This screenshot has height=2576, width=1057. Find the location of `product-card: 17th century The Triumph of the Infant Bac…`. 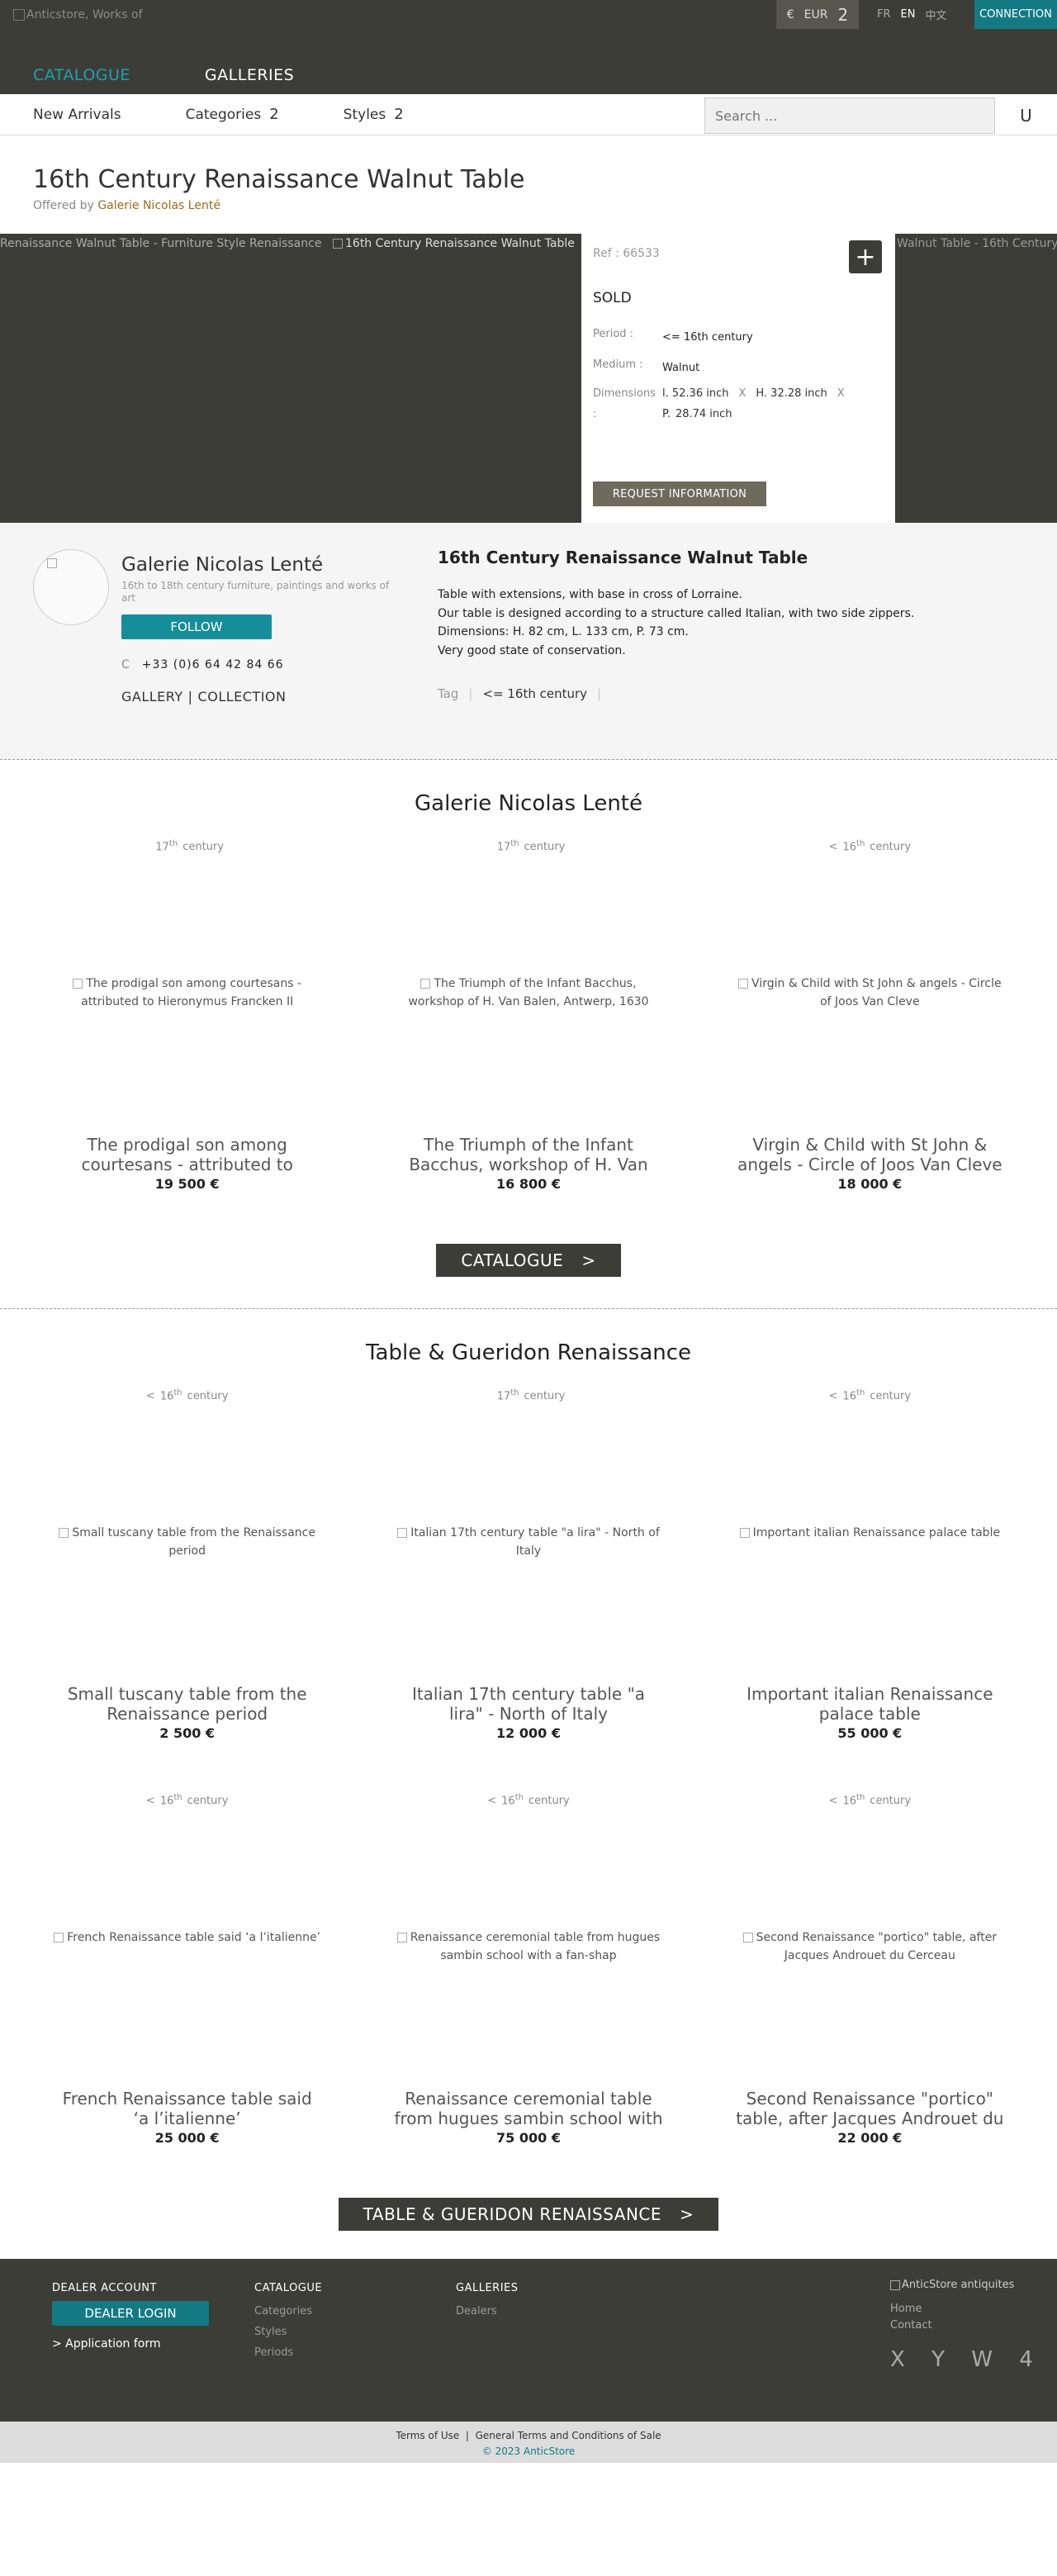

product-card: 17th century The Triumph of the Infant Bac… is located at coordinates (528, 1041).